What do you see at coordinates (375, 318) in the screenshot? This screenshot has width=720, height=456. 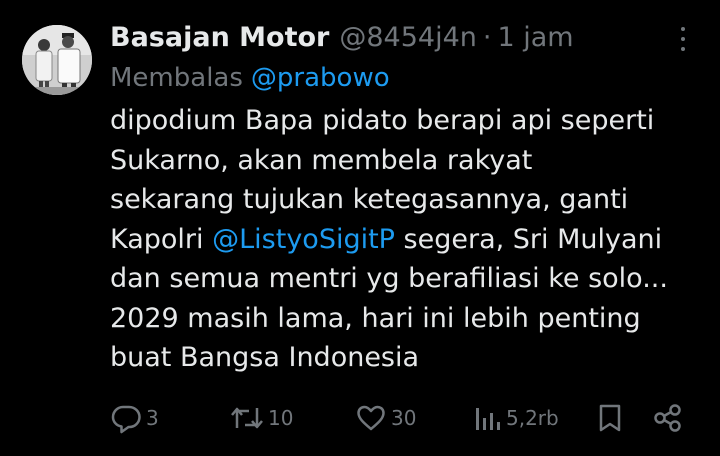 I see `body-line: 2029 masih lama, hari ini lebih penting` at bounding box center [375, 318].